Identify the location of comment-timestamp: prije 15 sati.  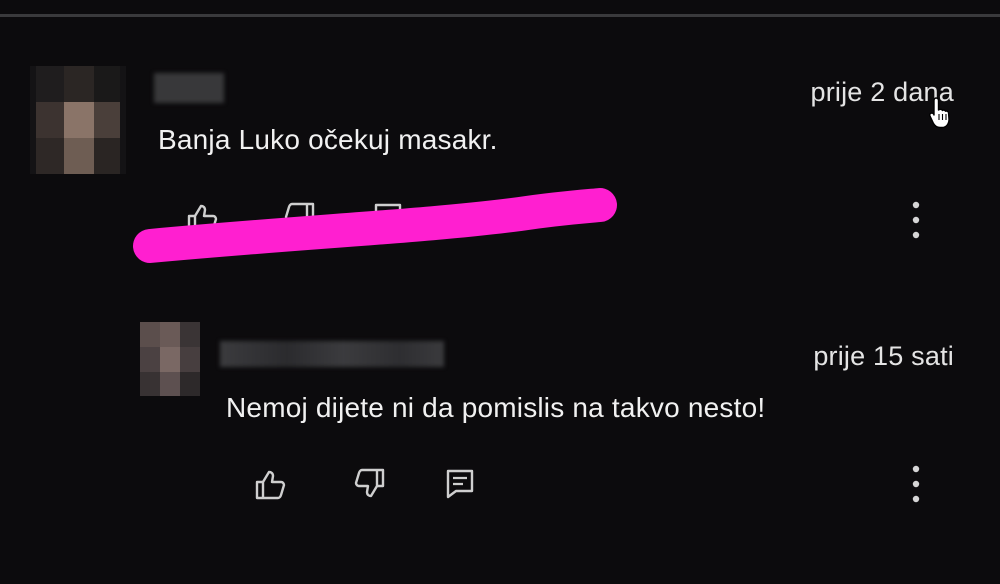
(883, 356).